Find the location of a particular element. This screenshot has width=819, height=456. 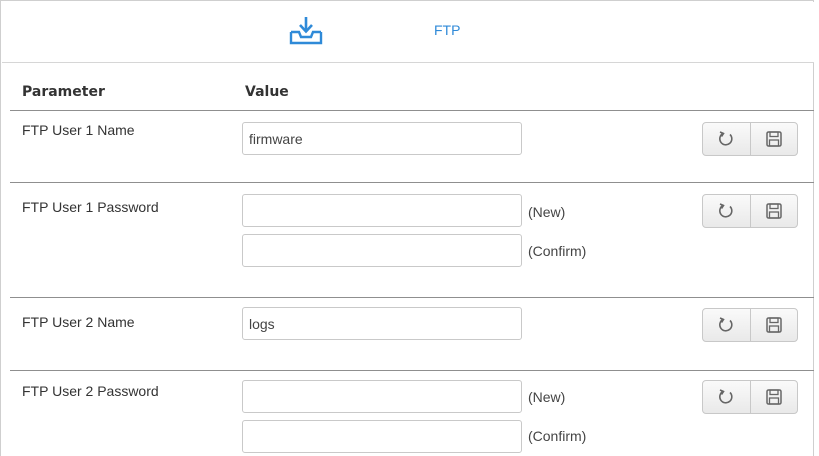

download-tray-icon is located at coordinates (306, 31).